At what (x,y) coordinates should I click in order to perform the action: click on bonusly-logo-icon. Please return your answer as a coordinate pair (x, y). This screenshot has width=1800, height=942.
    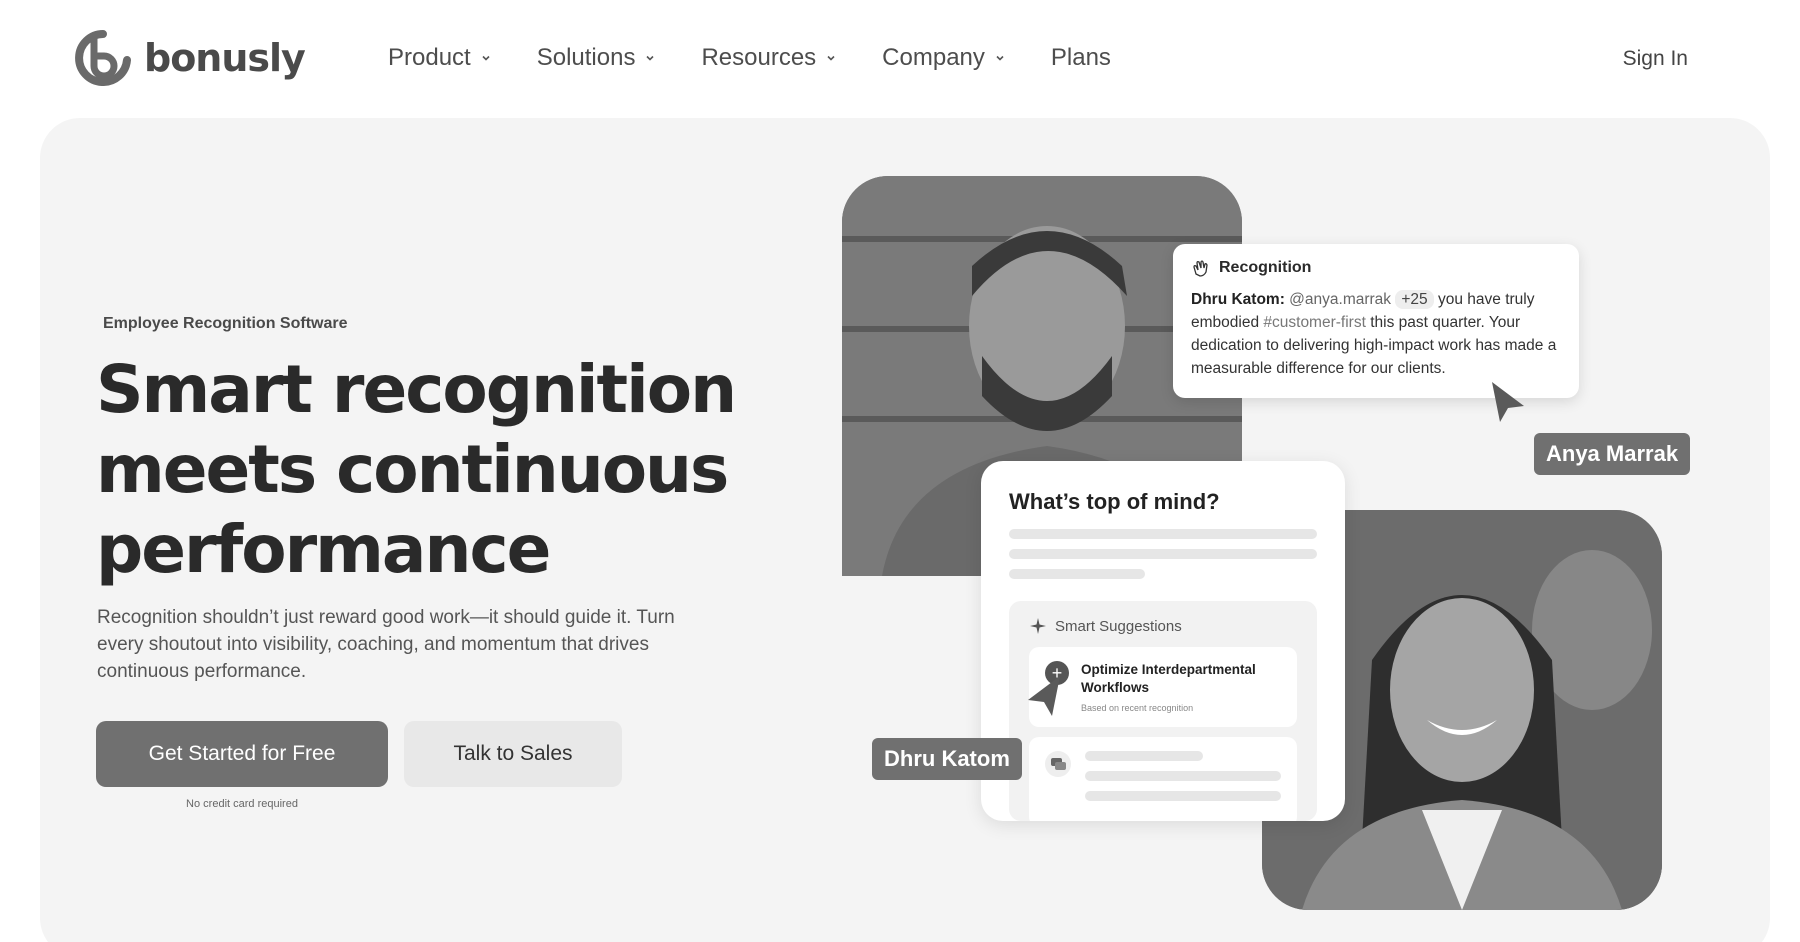
    Looking at the image, I should click on (103, 58).